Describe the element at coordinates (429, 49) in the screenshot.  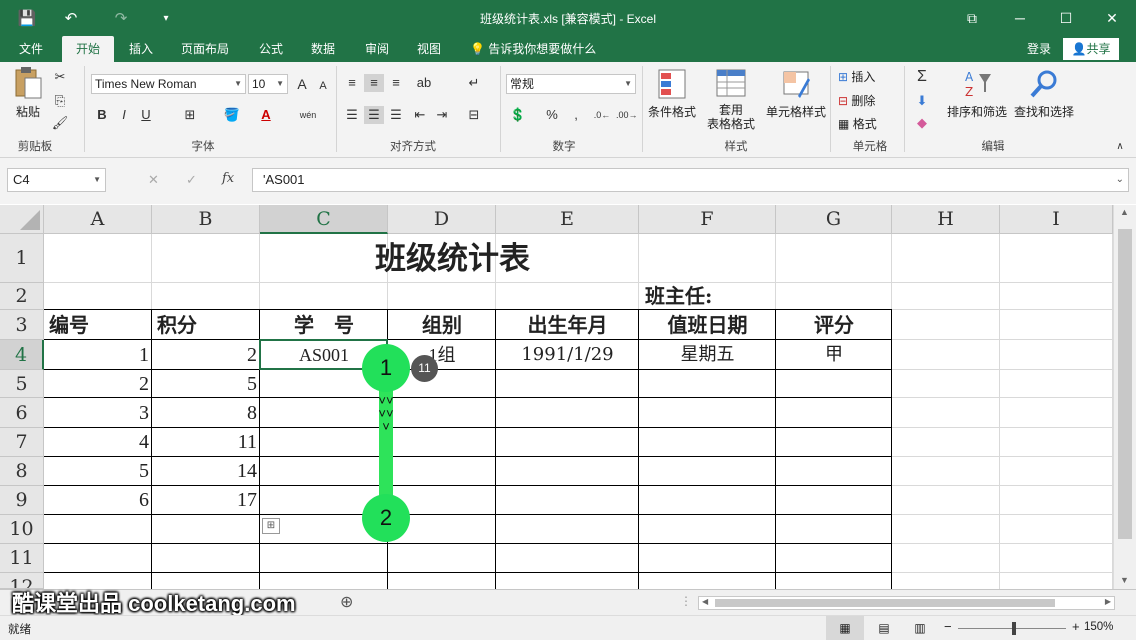
I see `tab-view: 视图` at that location.